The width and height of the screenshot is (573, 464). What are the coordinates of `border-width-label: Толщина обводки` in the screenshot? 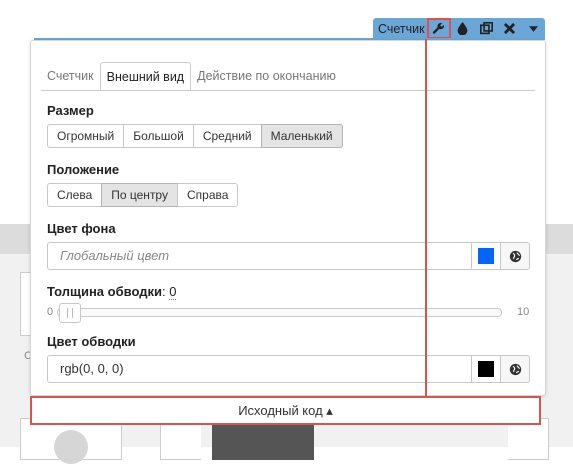 It's located at (104, 291).